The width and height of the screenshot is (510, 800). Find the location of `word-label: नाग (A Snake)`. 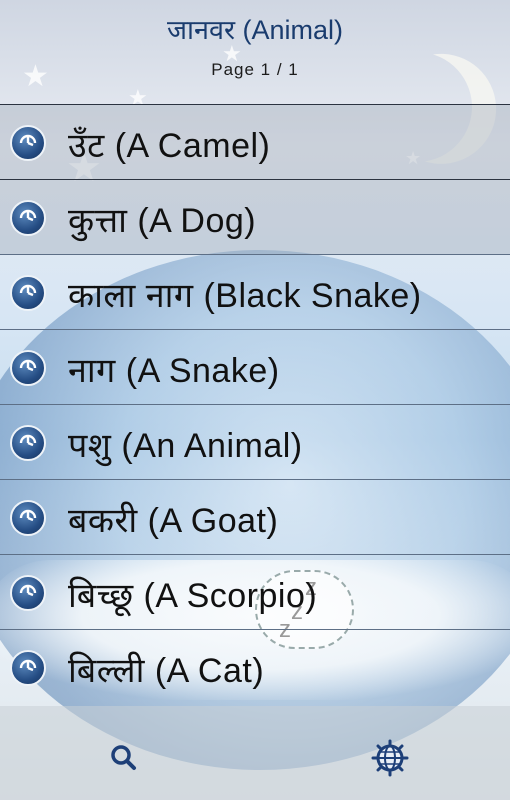

word-label: नाग (A Snake) is located at coordinates (174, 371).